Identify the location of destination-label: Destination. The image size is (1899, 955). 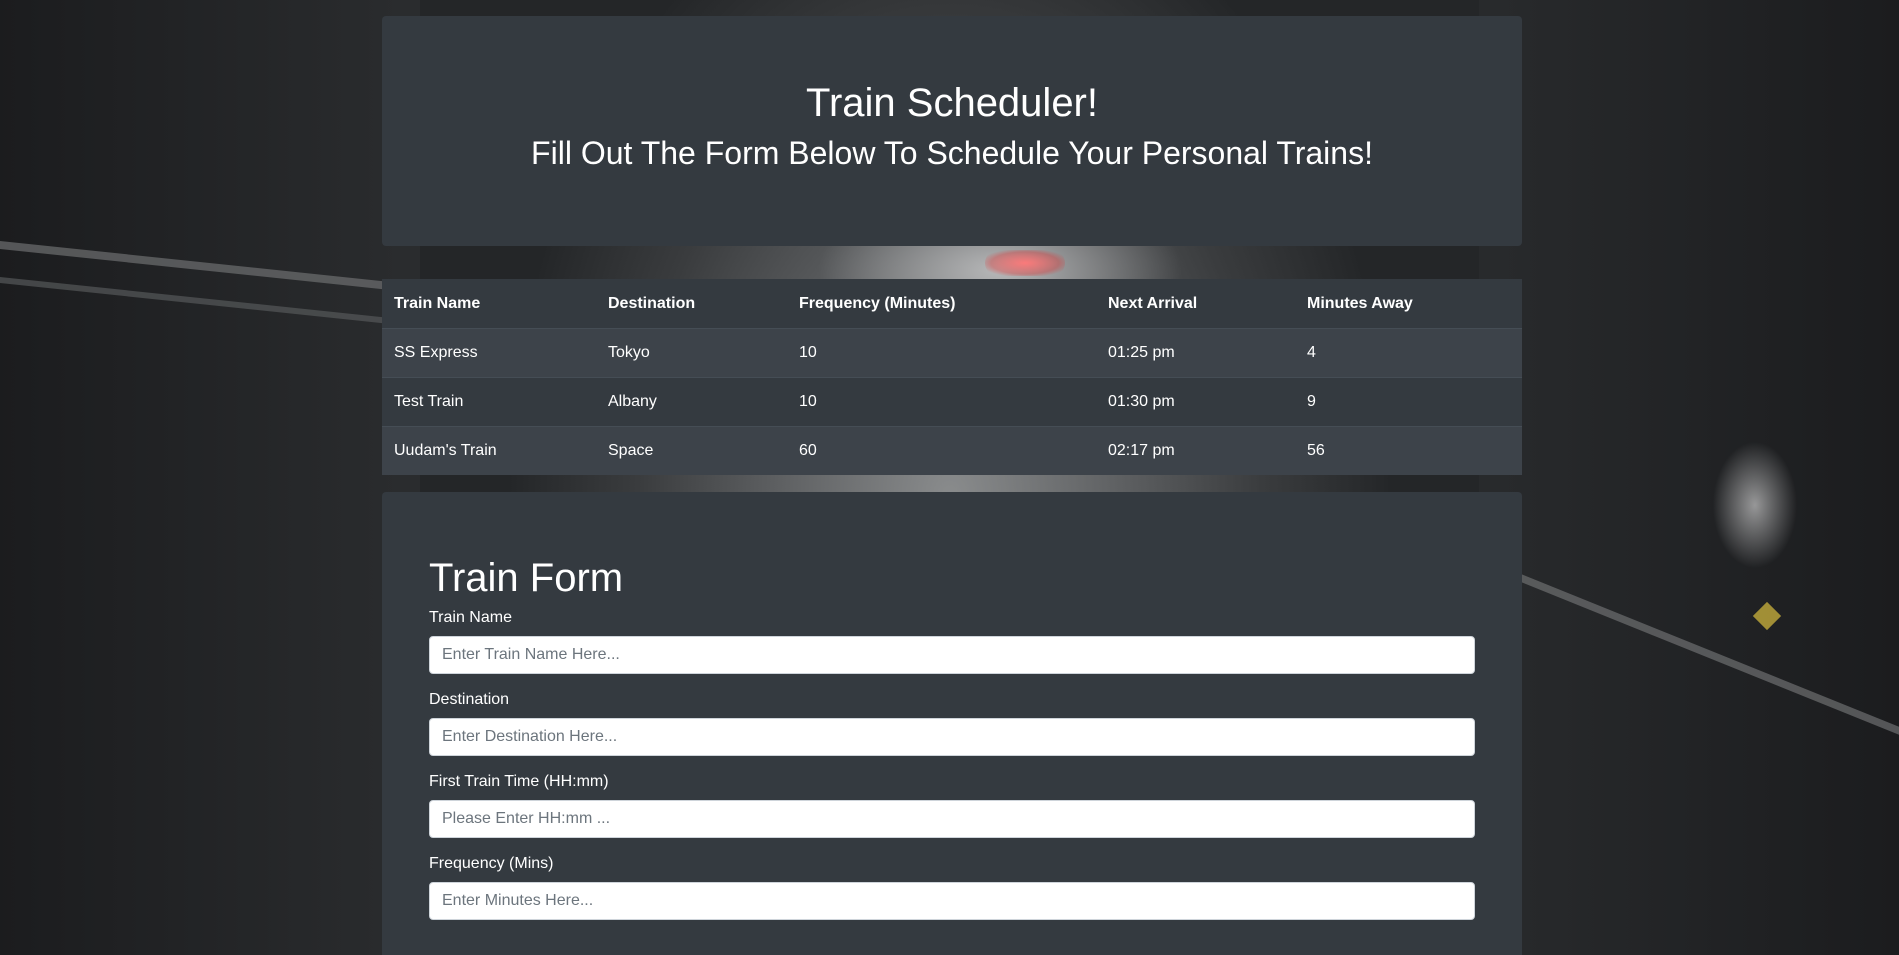
(469, 699).